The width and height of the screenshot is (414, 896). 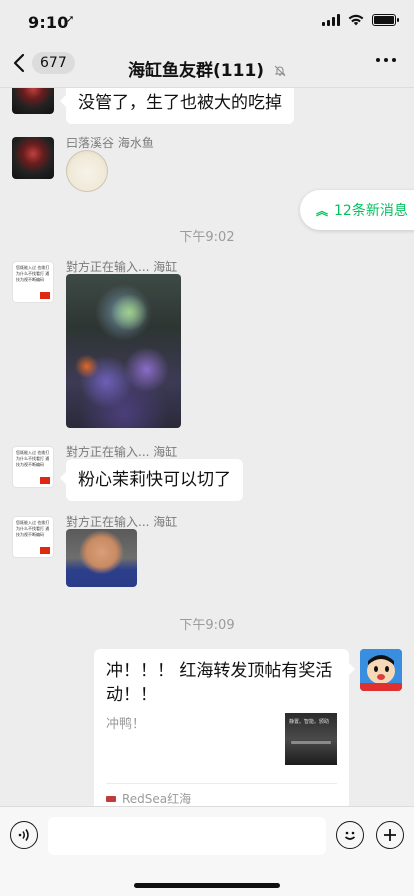 I want to click on new-messages-label: 12条新消息, so click(x=371, y=211).